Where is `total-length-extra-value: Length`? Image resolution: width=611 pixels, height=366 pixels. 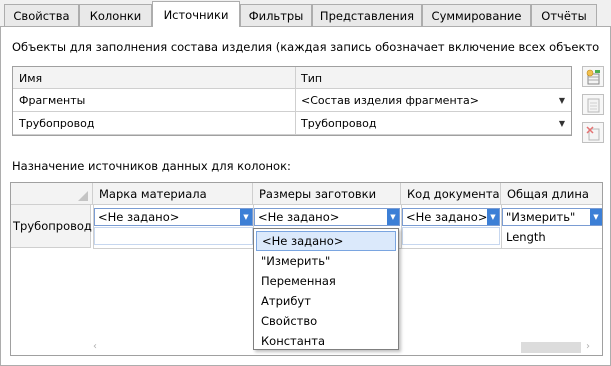 total-length-extra-value: Length is located at coordinates (552, 237).